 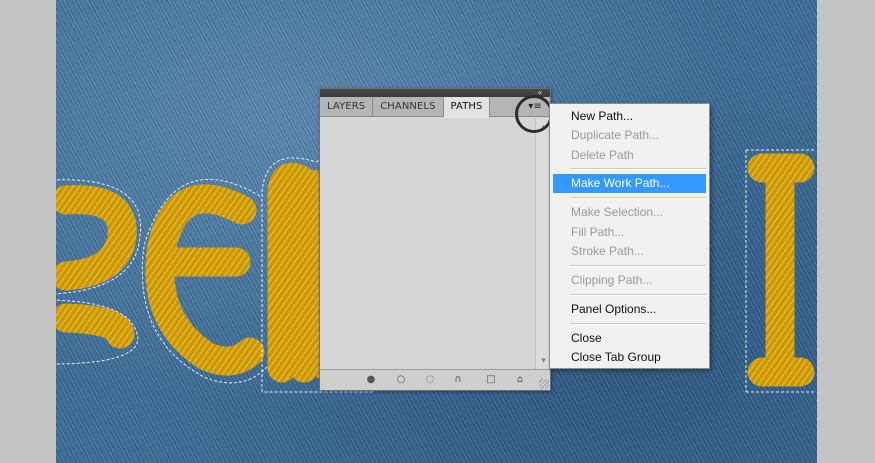 I want to click on menu-item-delete-path: Delete Path, so click(x=629, y=155).